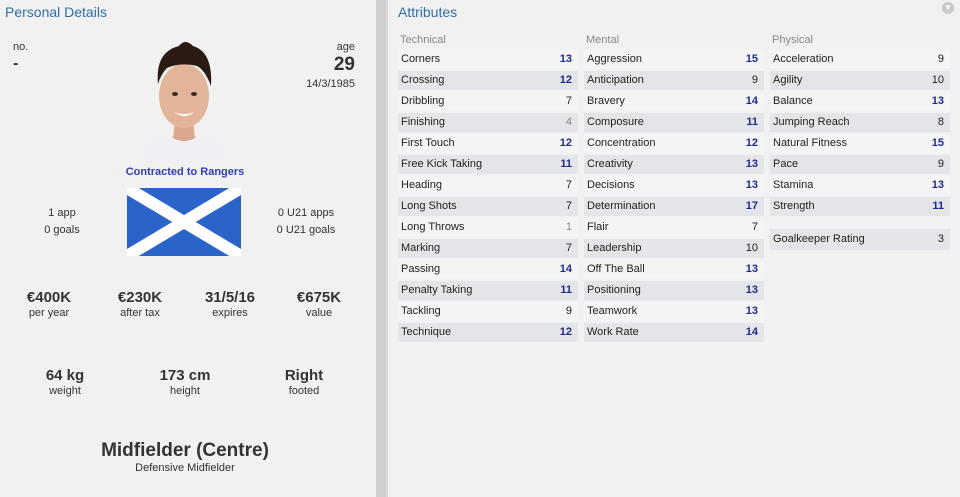 This screenshot has height=497, width=960. Describe the element at coordinates (860, 59) in the screenshot. I see `attribute-row: Acceleration 9` at that location.